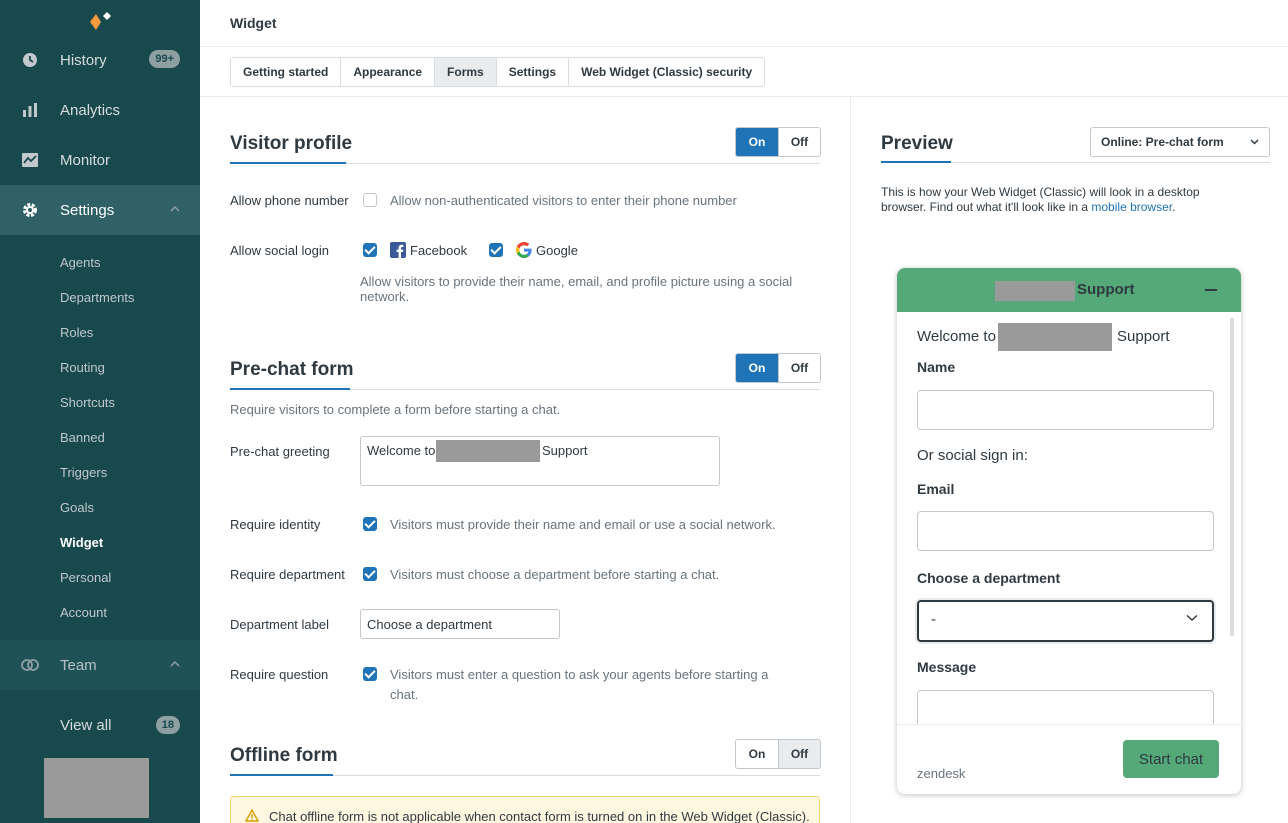  Describe the element at coordinates (1171, 759) in the screenshot. I see `start-chat-button: Start chat` at that location.